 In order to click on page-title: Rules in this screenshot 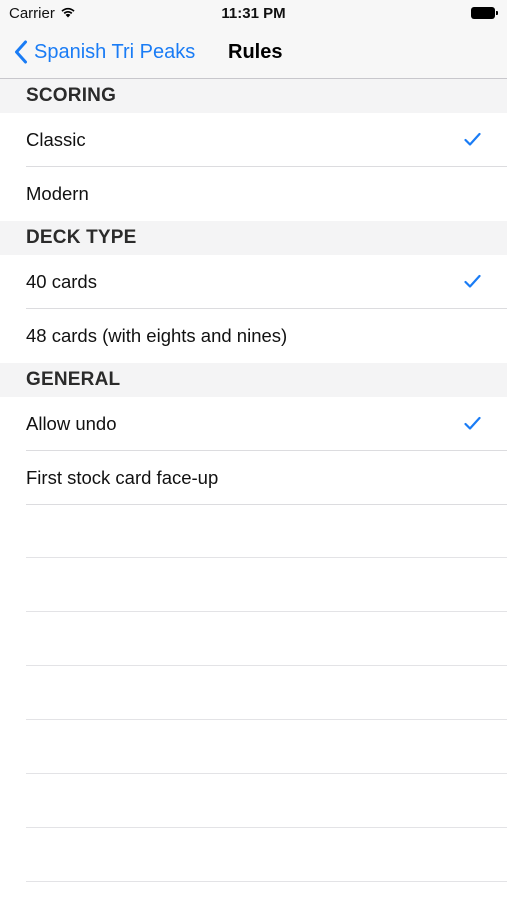, I will do `click(255, 52)`.